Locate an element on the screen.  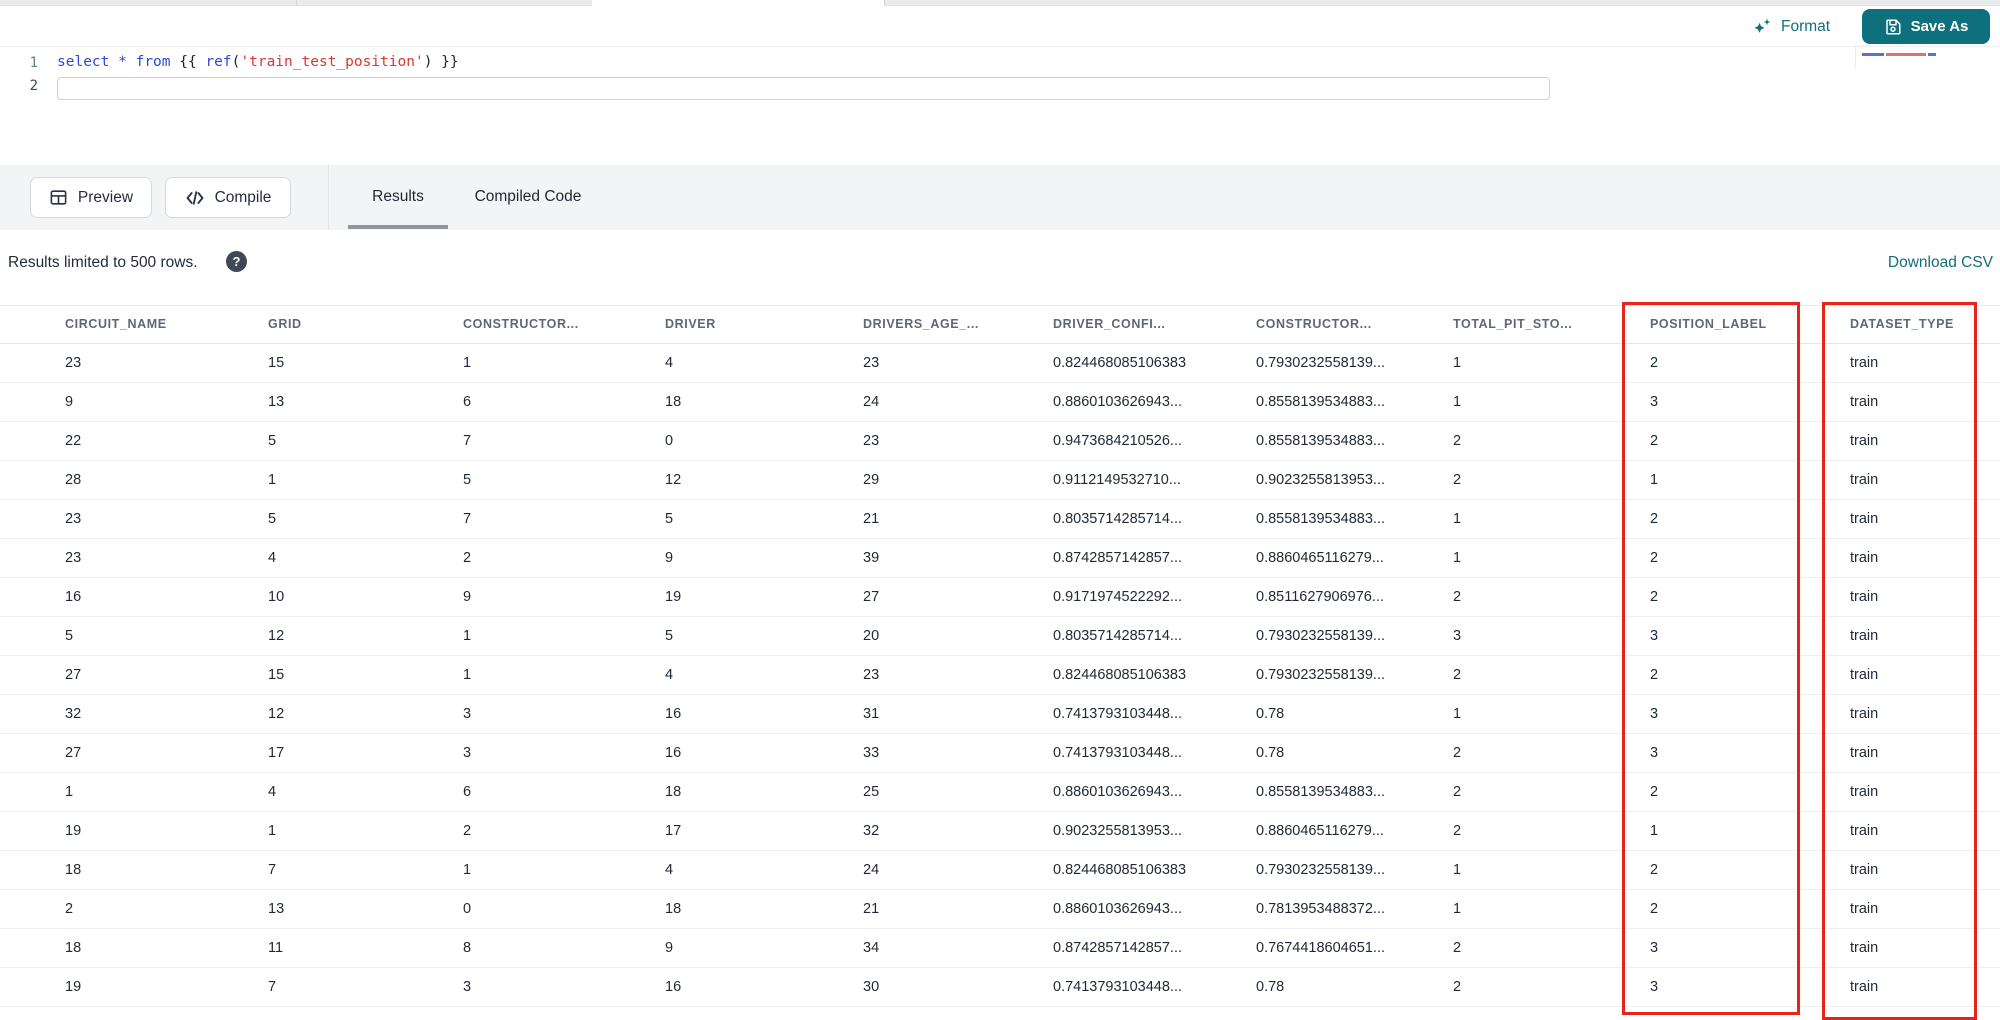
download-csv-link: Download CSV is located at coordinates (1940, 263).